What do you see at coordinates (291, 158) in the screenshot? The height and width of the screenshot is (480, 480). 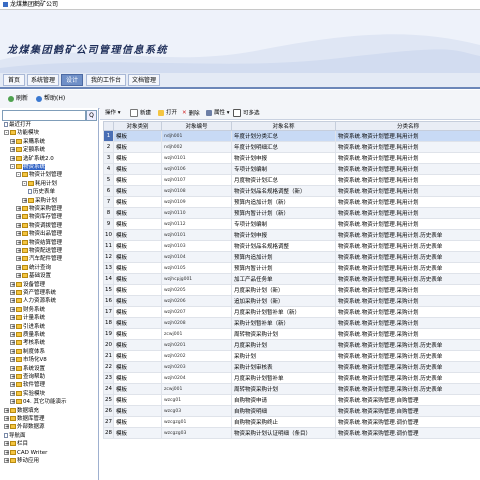 I see `table-row: 3 模板 wzjh0101 物资计划申报 物资系统.物资计划管理.耗用计划` at bounding box center [291, 158].